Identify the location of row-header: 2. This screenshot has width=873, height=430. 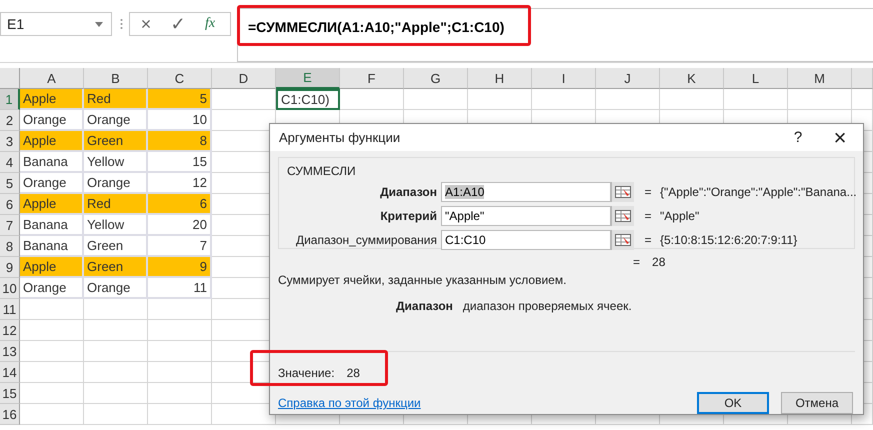
(10, 120).